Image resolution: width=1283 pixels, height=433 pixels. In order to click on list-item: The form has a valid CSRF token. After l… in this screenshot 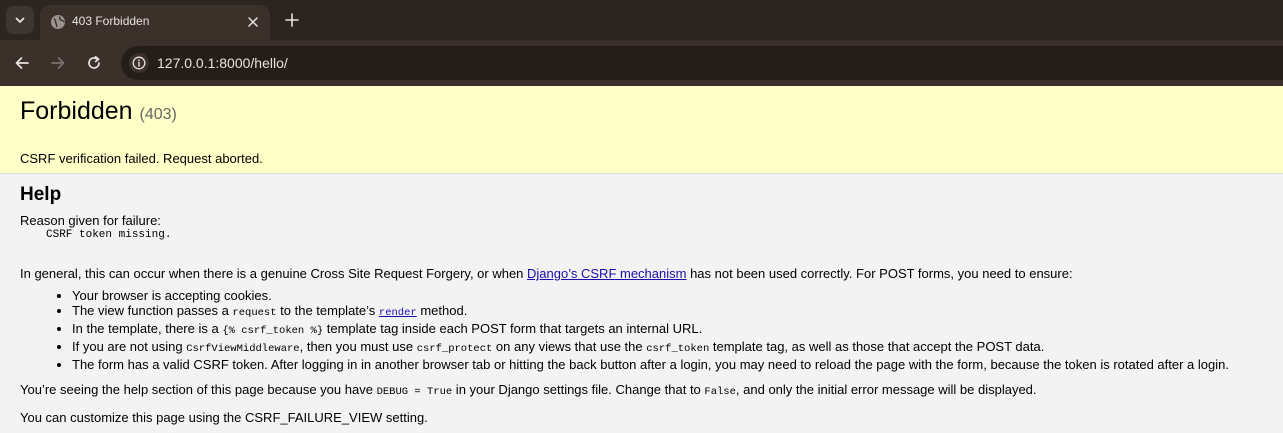, I will do `click(667, 364)`.